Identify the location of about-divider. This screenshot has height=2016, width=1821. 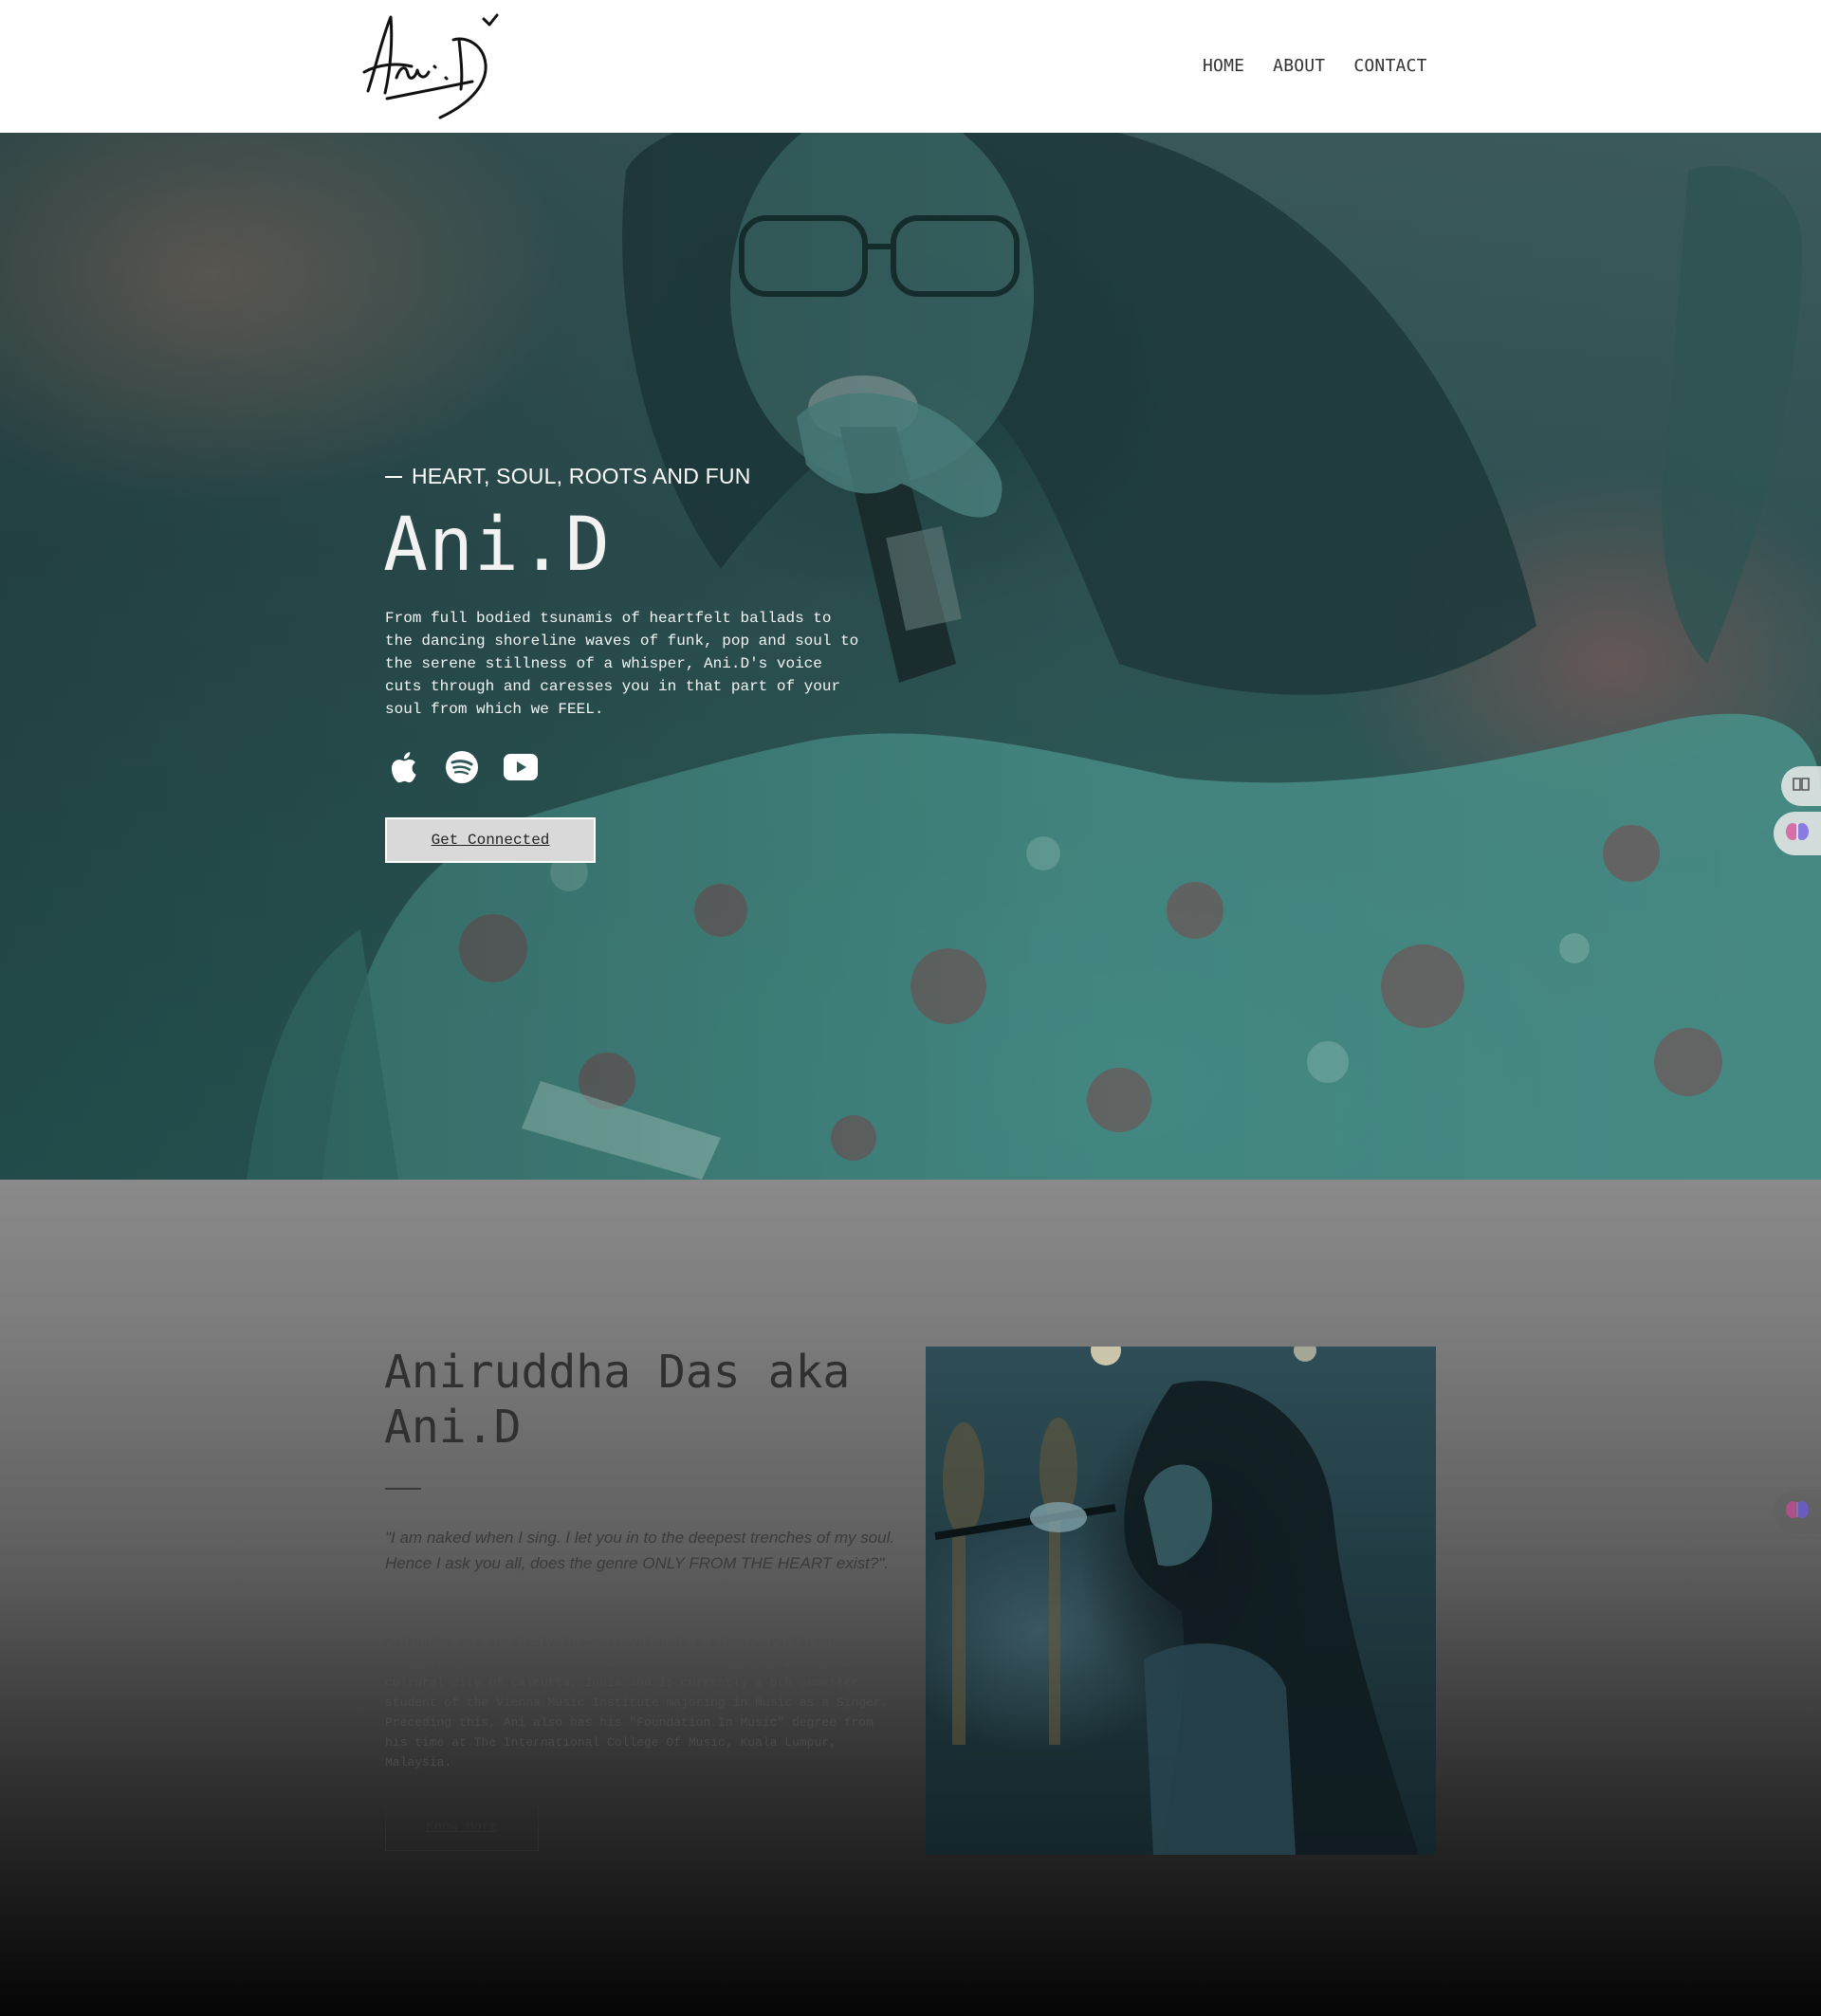
(403, 1489).